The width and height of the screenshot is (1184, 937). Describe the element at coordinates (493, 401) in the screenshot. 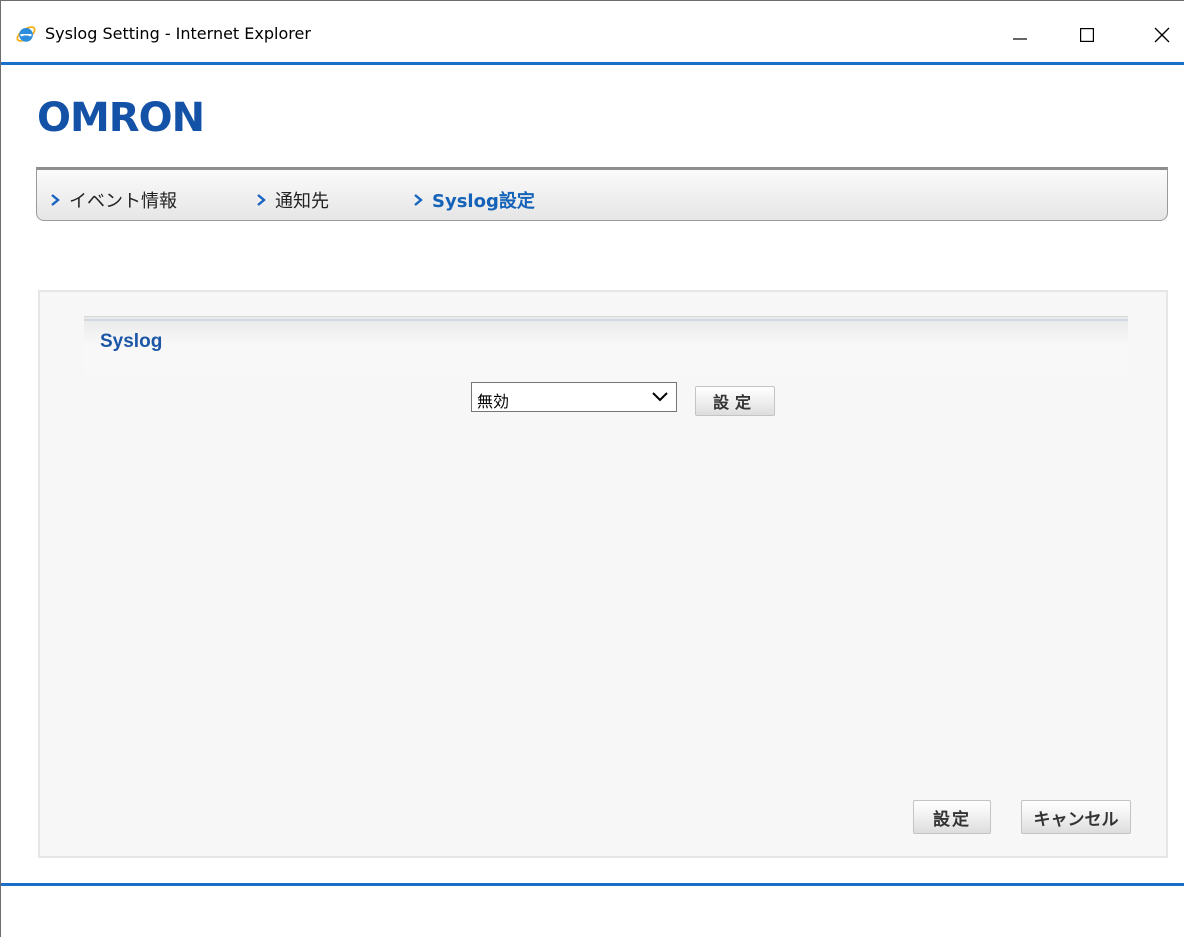

I see `select-value: 無効` at that location.